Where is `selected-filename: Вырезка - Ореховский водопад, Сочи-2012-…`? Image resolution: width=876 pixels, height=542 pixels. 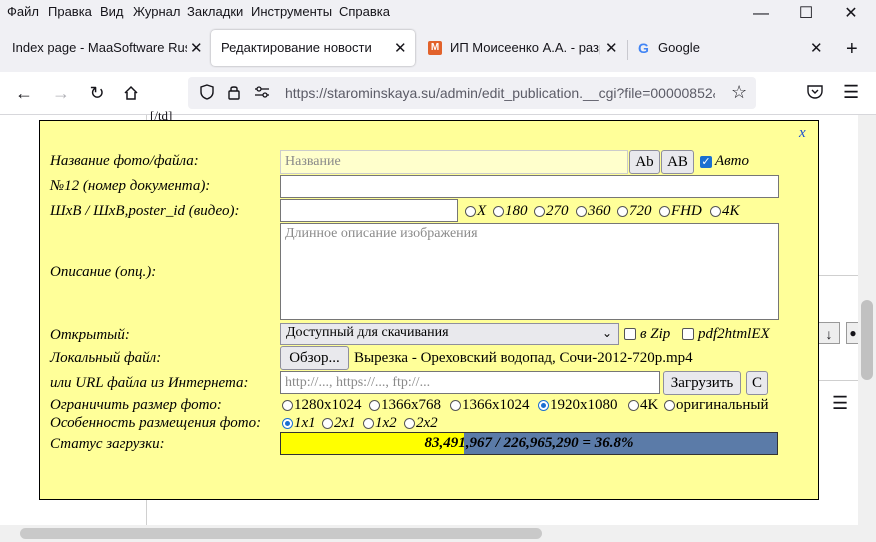 selected-filename: Вырезка - Ореховский водопад, Сочи-2012-… is located at coordinates (523, 358).